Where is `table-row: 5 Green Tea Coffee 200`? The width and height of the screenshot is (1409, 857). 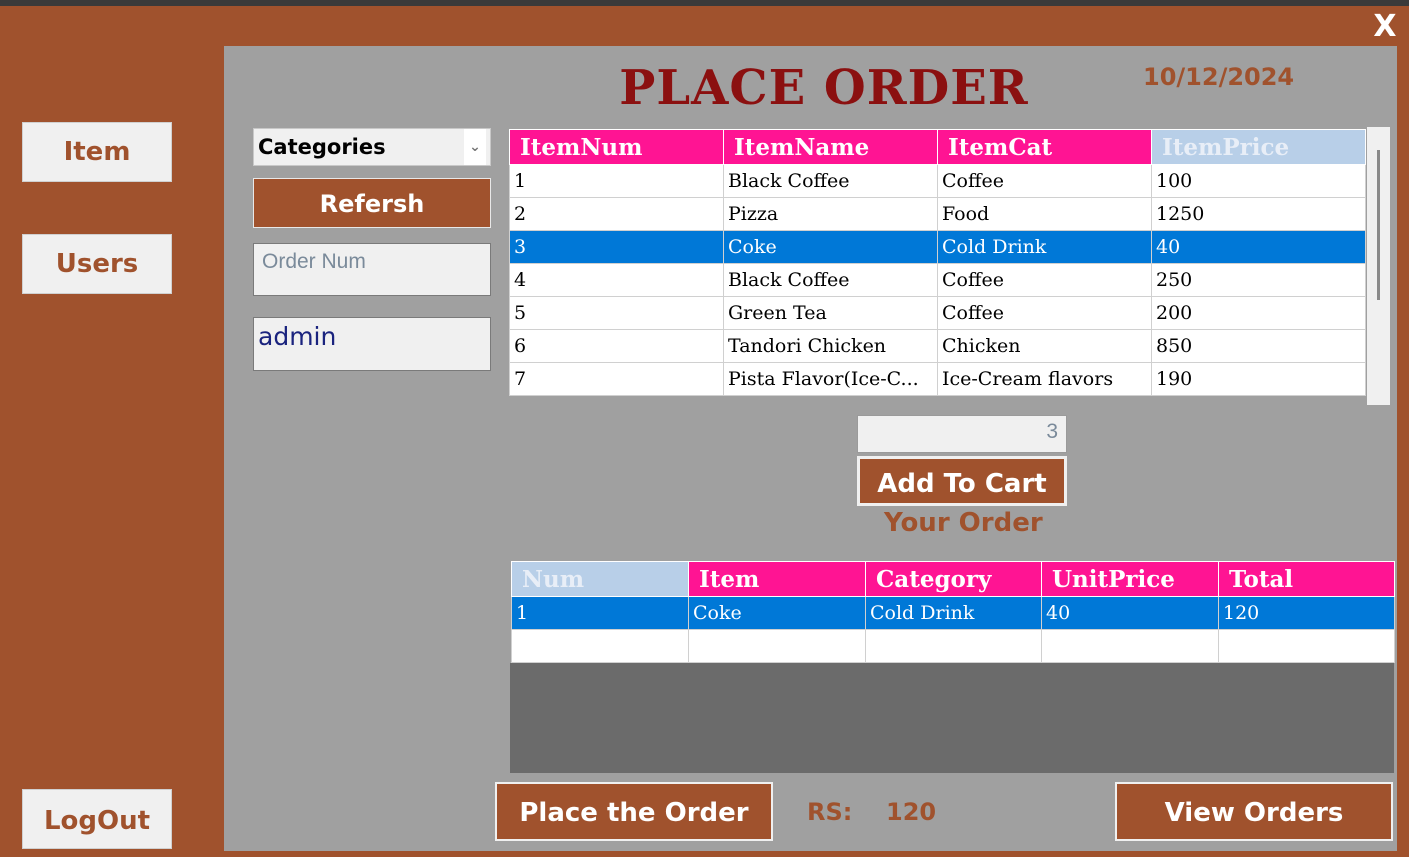
table-row: 5 Green Tea Coffee 200 is located at coordinates (937, 313).